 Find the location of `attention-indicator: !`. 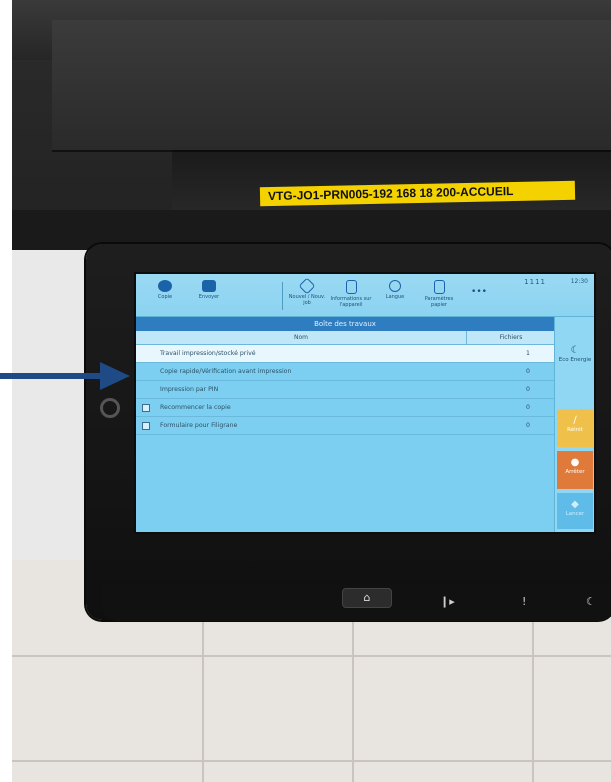

attention-indicator: ! is located at coordinates (524, 601).